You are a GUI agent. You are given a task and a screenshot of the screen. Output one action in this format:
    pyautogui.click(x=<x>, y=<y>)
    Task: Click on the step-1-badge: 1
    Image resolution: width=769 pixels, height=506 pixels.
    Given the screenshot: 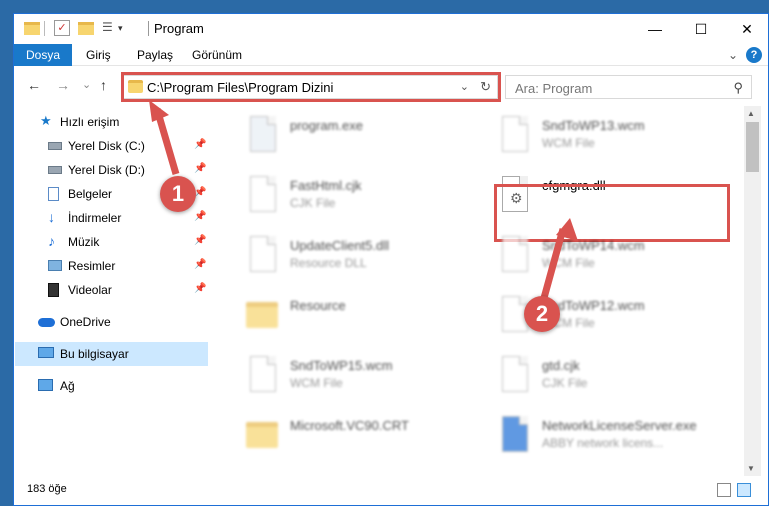 What is the action you would take?
    pyautogui.click(x=178, y=194)
    